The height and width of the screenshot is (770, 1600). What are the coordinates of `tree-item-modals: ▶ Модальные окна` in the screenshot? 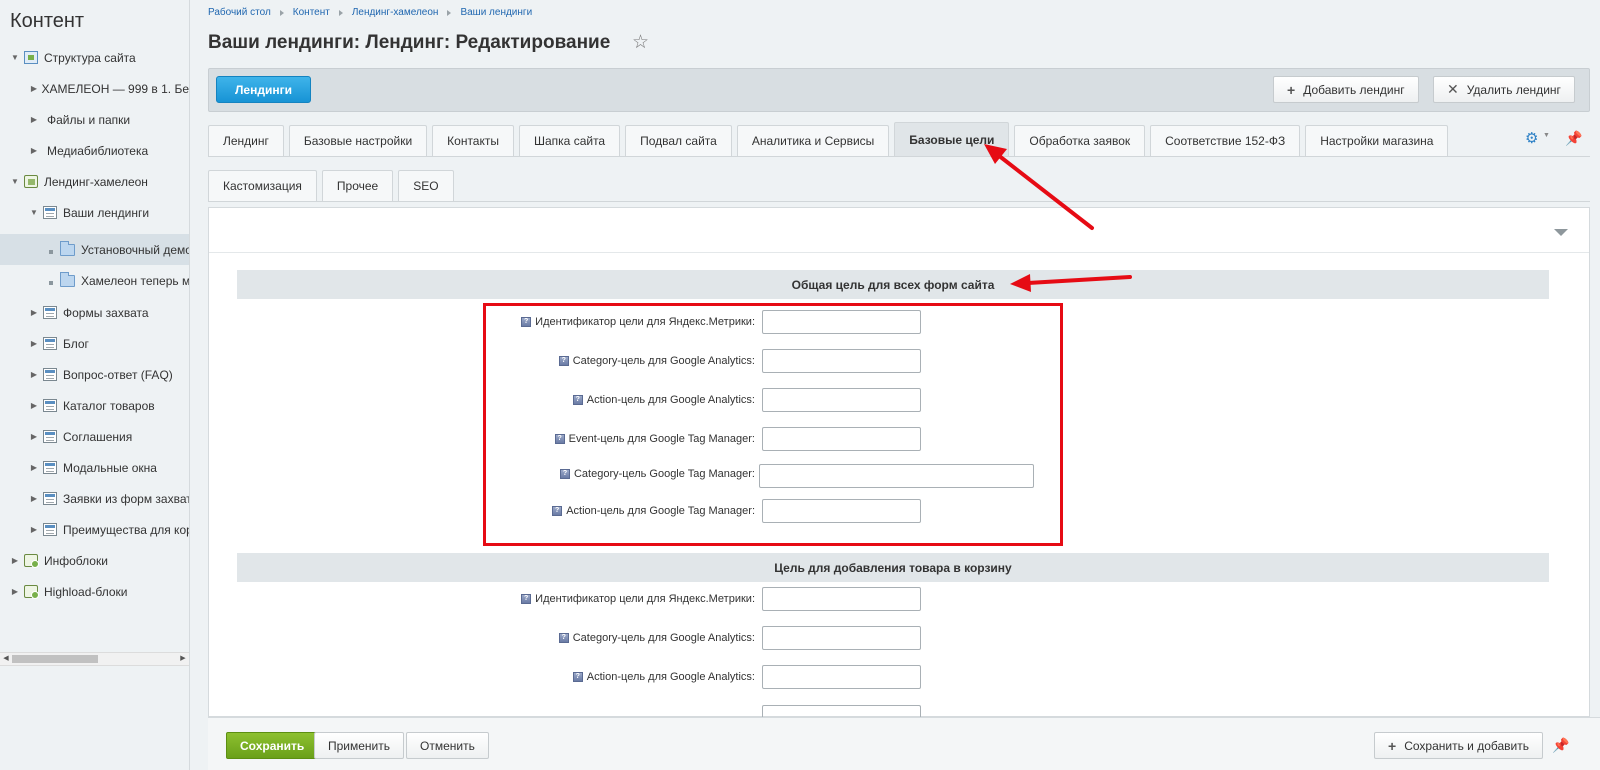 It's located at (94, 467).